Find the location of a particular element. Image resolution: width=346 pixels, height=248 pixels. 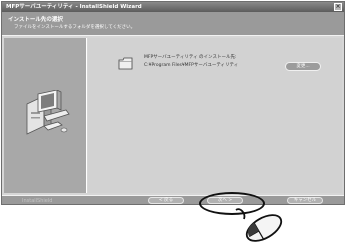

window-title: MFPサーバユーティリティ - InstallShield Wizard is located at coordinates (74, 7).